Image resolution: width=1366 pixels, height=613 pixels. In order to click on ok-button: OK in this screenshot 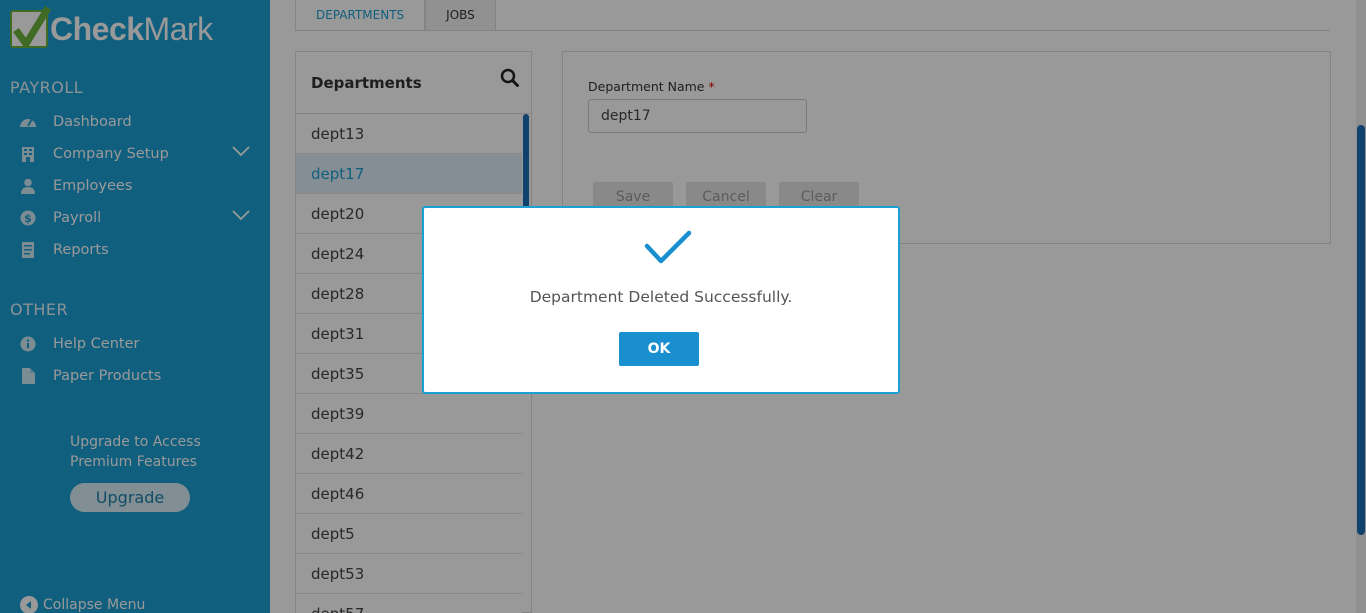, I will do `click(659, 349)`.